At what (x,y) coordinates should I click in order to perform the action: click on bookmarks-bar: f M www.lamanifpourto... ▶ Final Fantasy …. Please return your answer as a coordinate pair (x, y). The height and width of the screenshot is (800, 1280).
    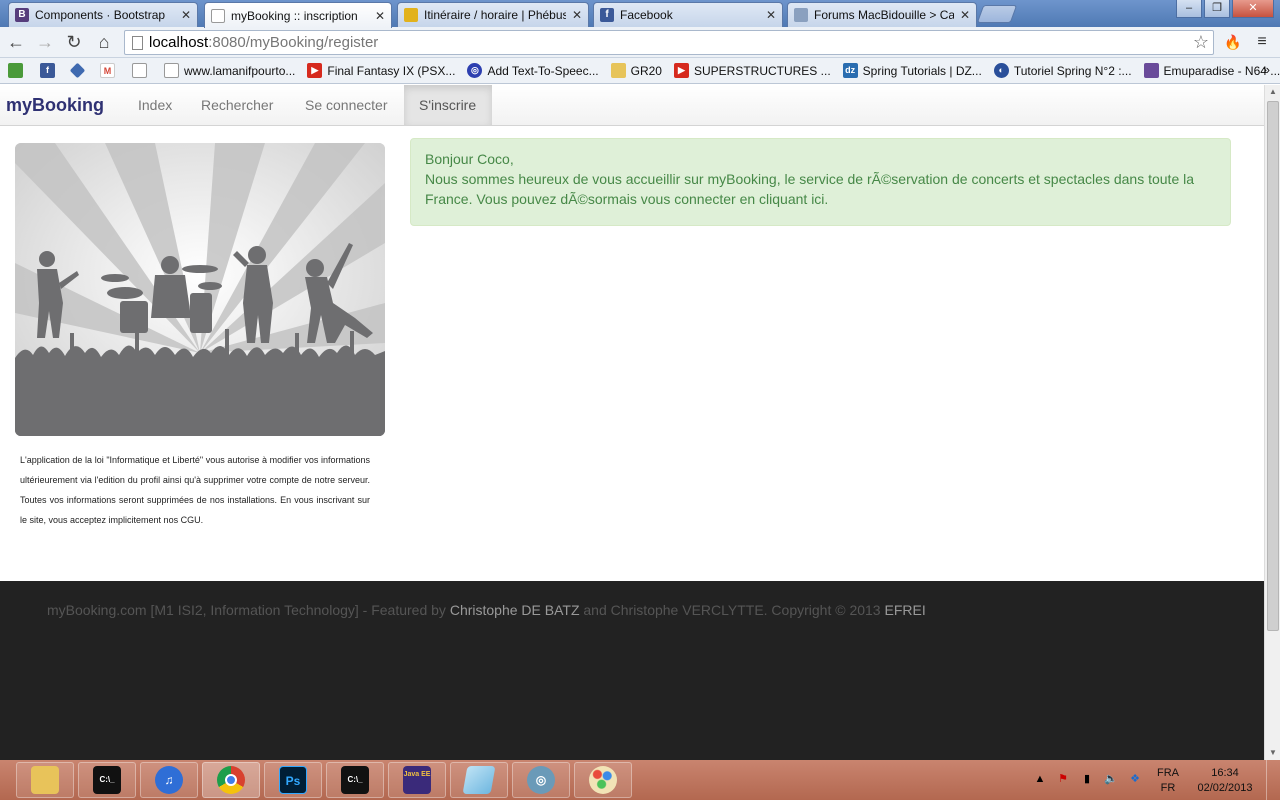
    Looking at the image, I should click on (640, 71).